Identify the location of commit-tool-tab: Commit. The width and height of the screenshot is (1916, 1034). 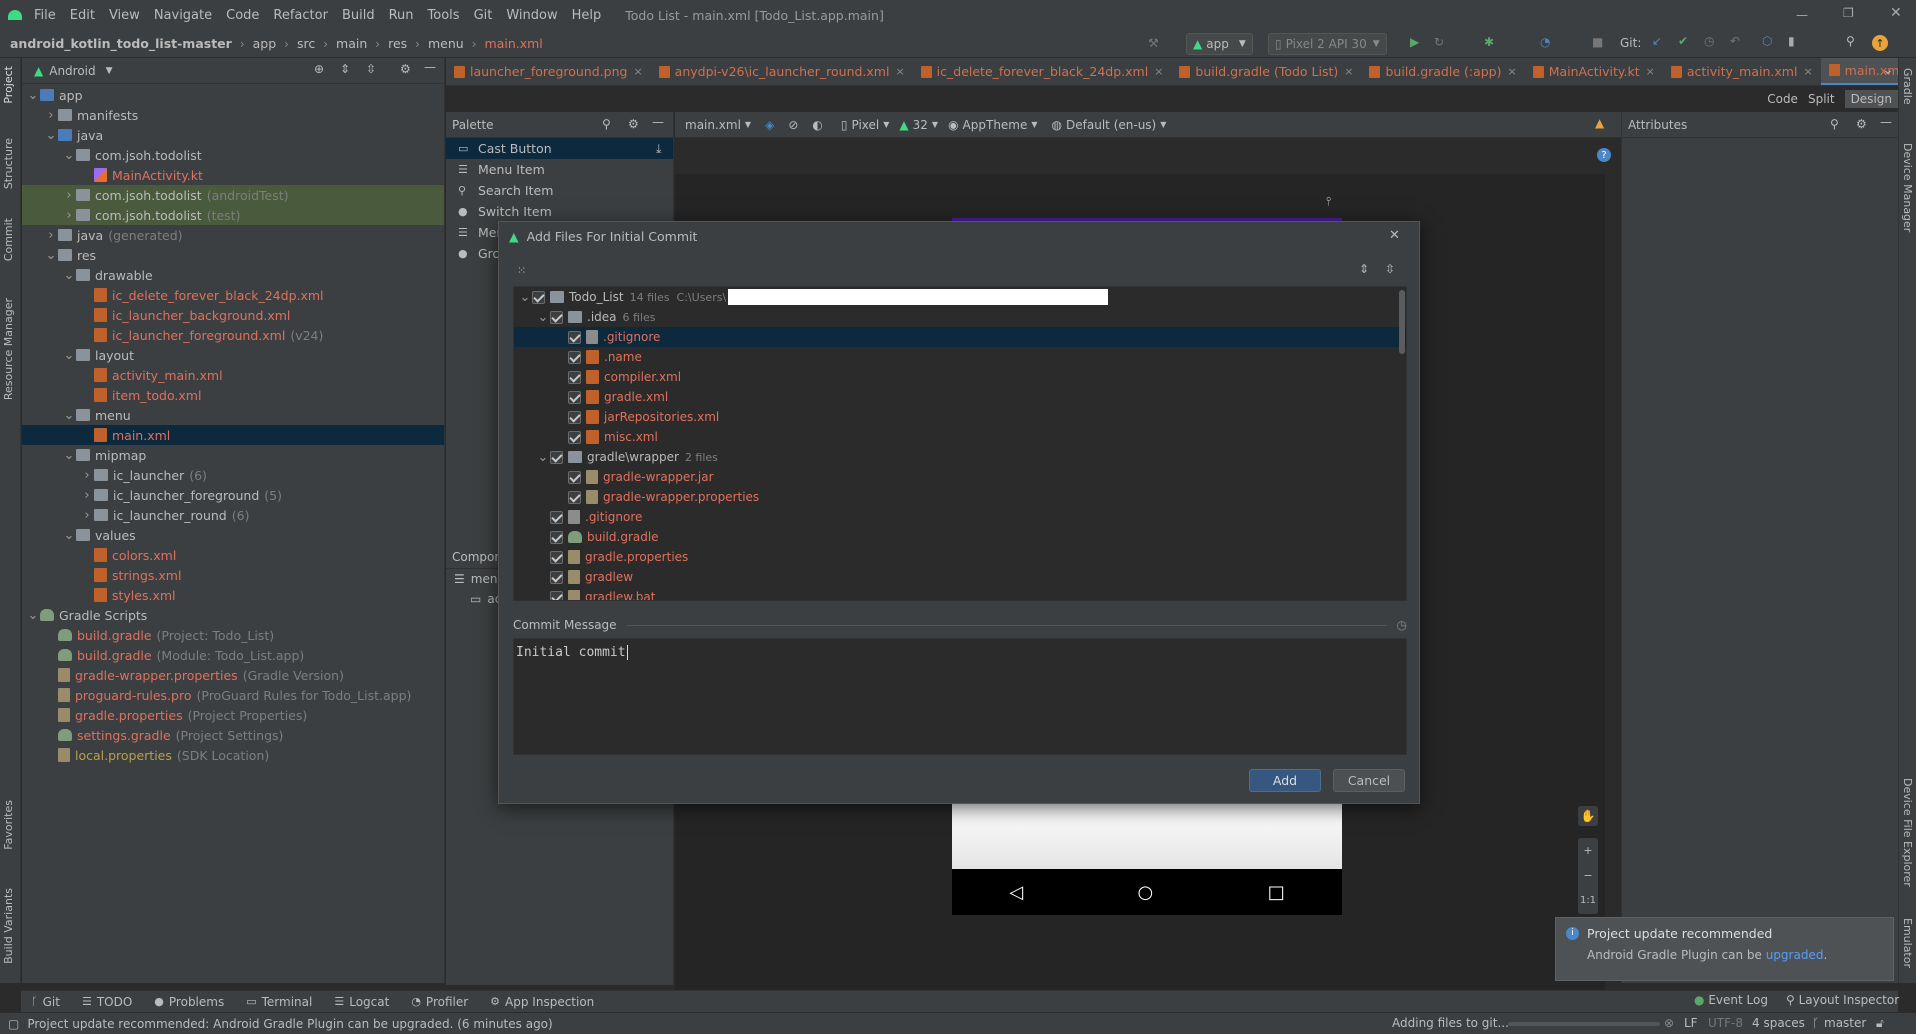
(8, 239).